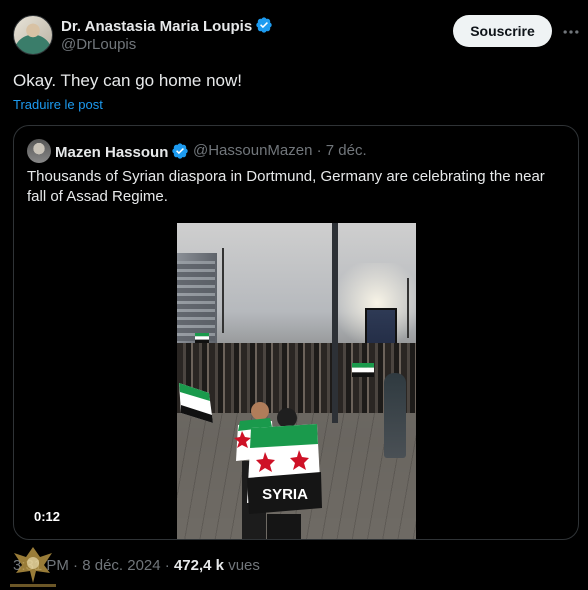 Image resolution: width=588 pixels, height=590 pixels. Describe the element at coordinates (199, 565) in the screenshot. I see `views-count: 472,4 k` at that location.